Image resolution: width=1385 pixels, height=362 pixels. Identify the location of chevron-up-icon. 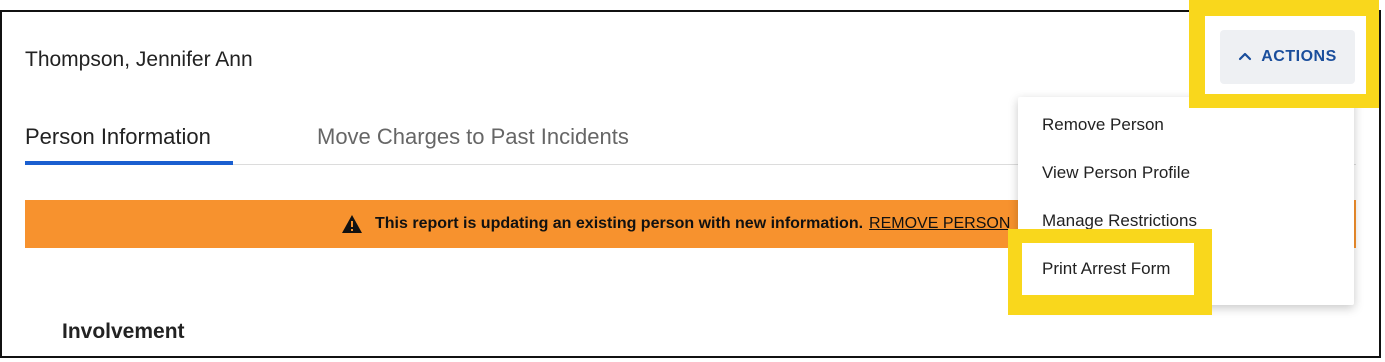
(1249, 57).